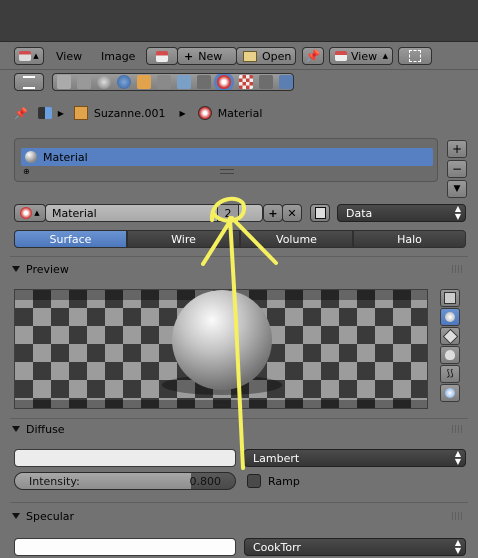 The width and height of the screenshot is (478, 558). What do you see at coordinates (125, 547) in the screenshot?
I see `specular-color-swatch` at bounding box center [125, 547].